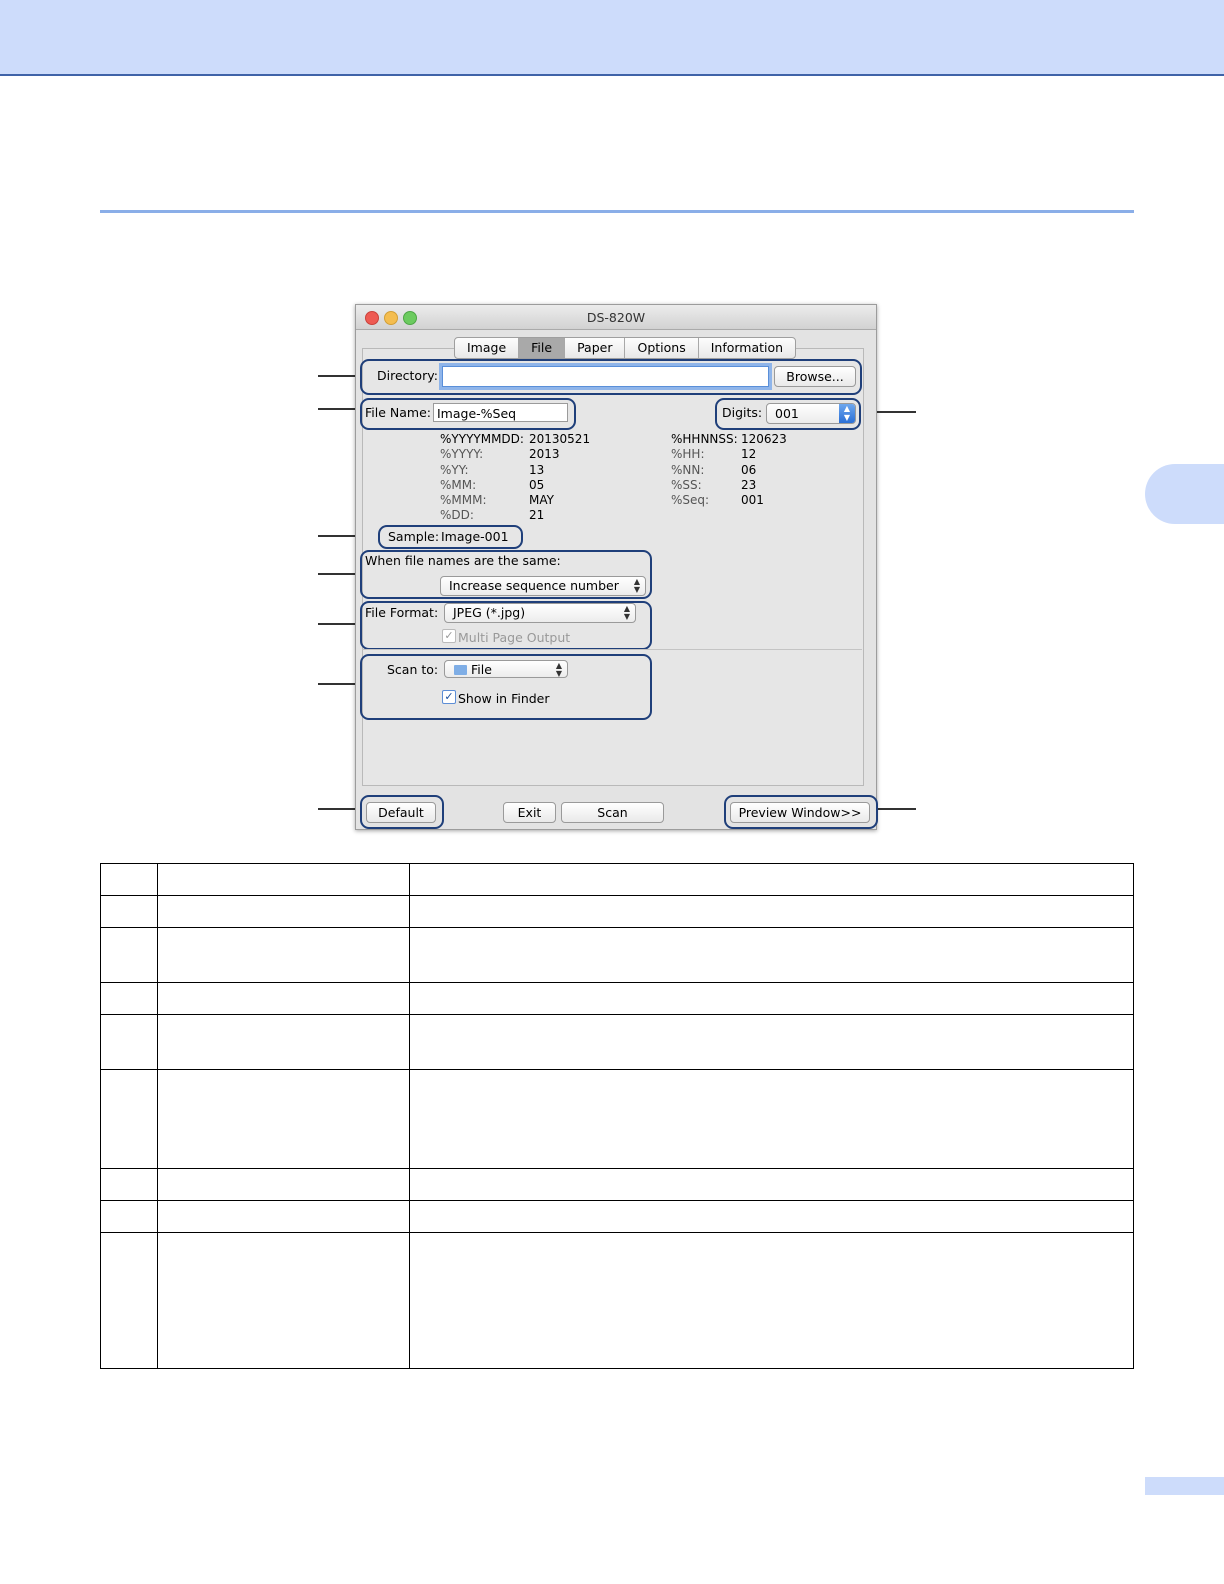 Image resolution: width=1224 pixels, height=1584 pixels. I want to click on var-key: %YYYYMMDD:, so click(482, 439).